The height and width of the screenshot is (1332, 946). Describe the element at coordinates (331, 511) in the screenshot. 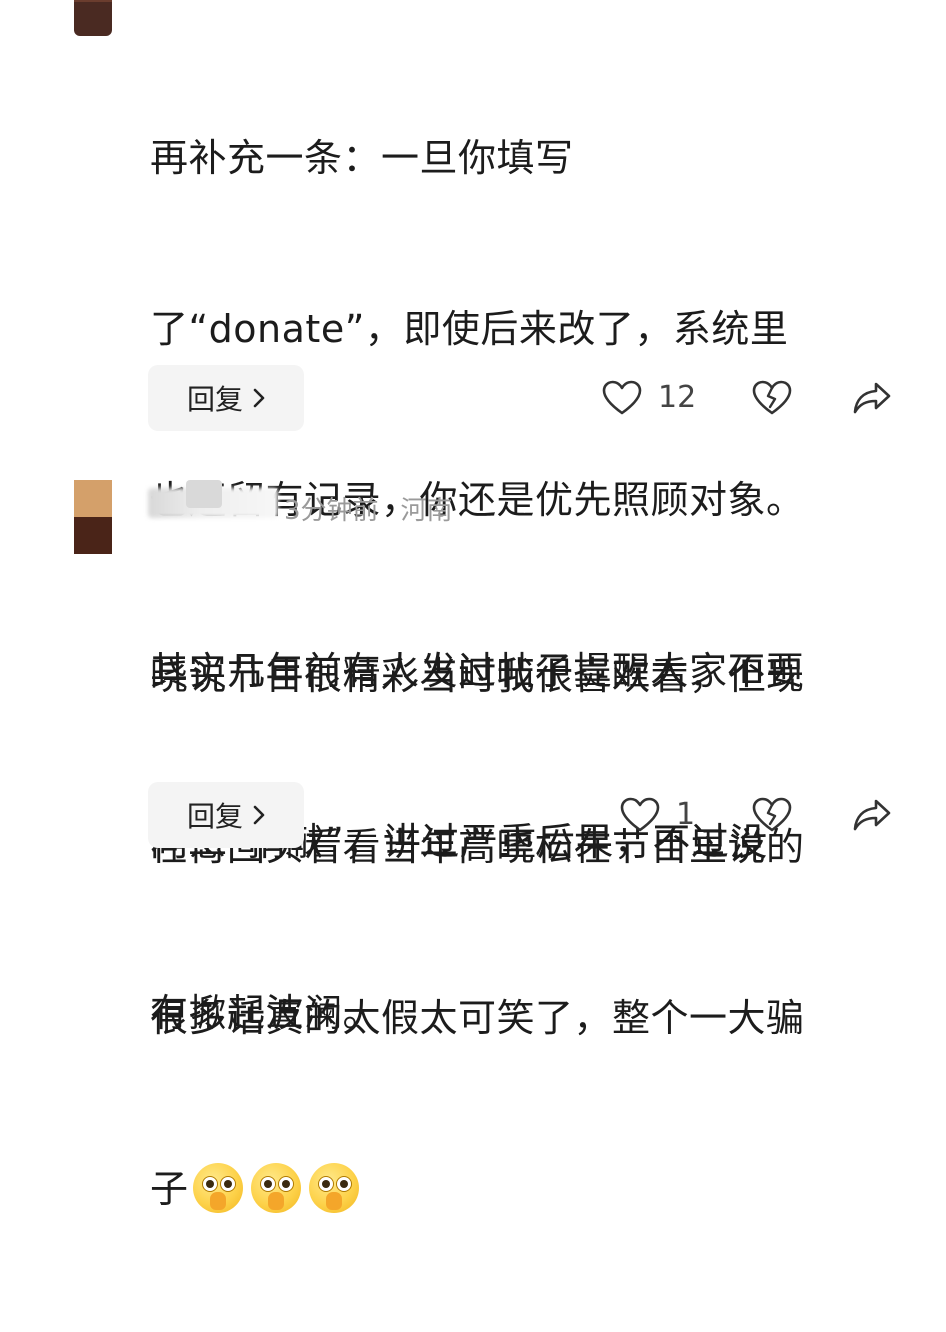

I see `comment-time: 3分钟前` at that location.